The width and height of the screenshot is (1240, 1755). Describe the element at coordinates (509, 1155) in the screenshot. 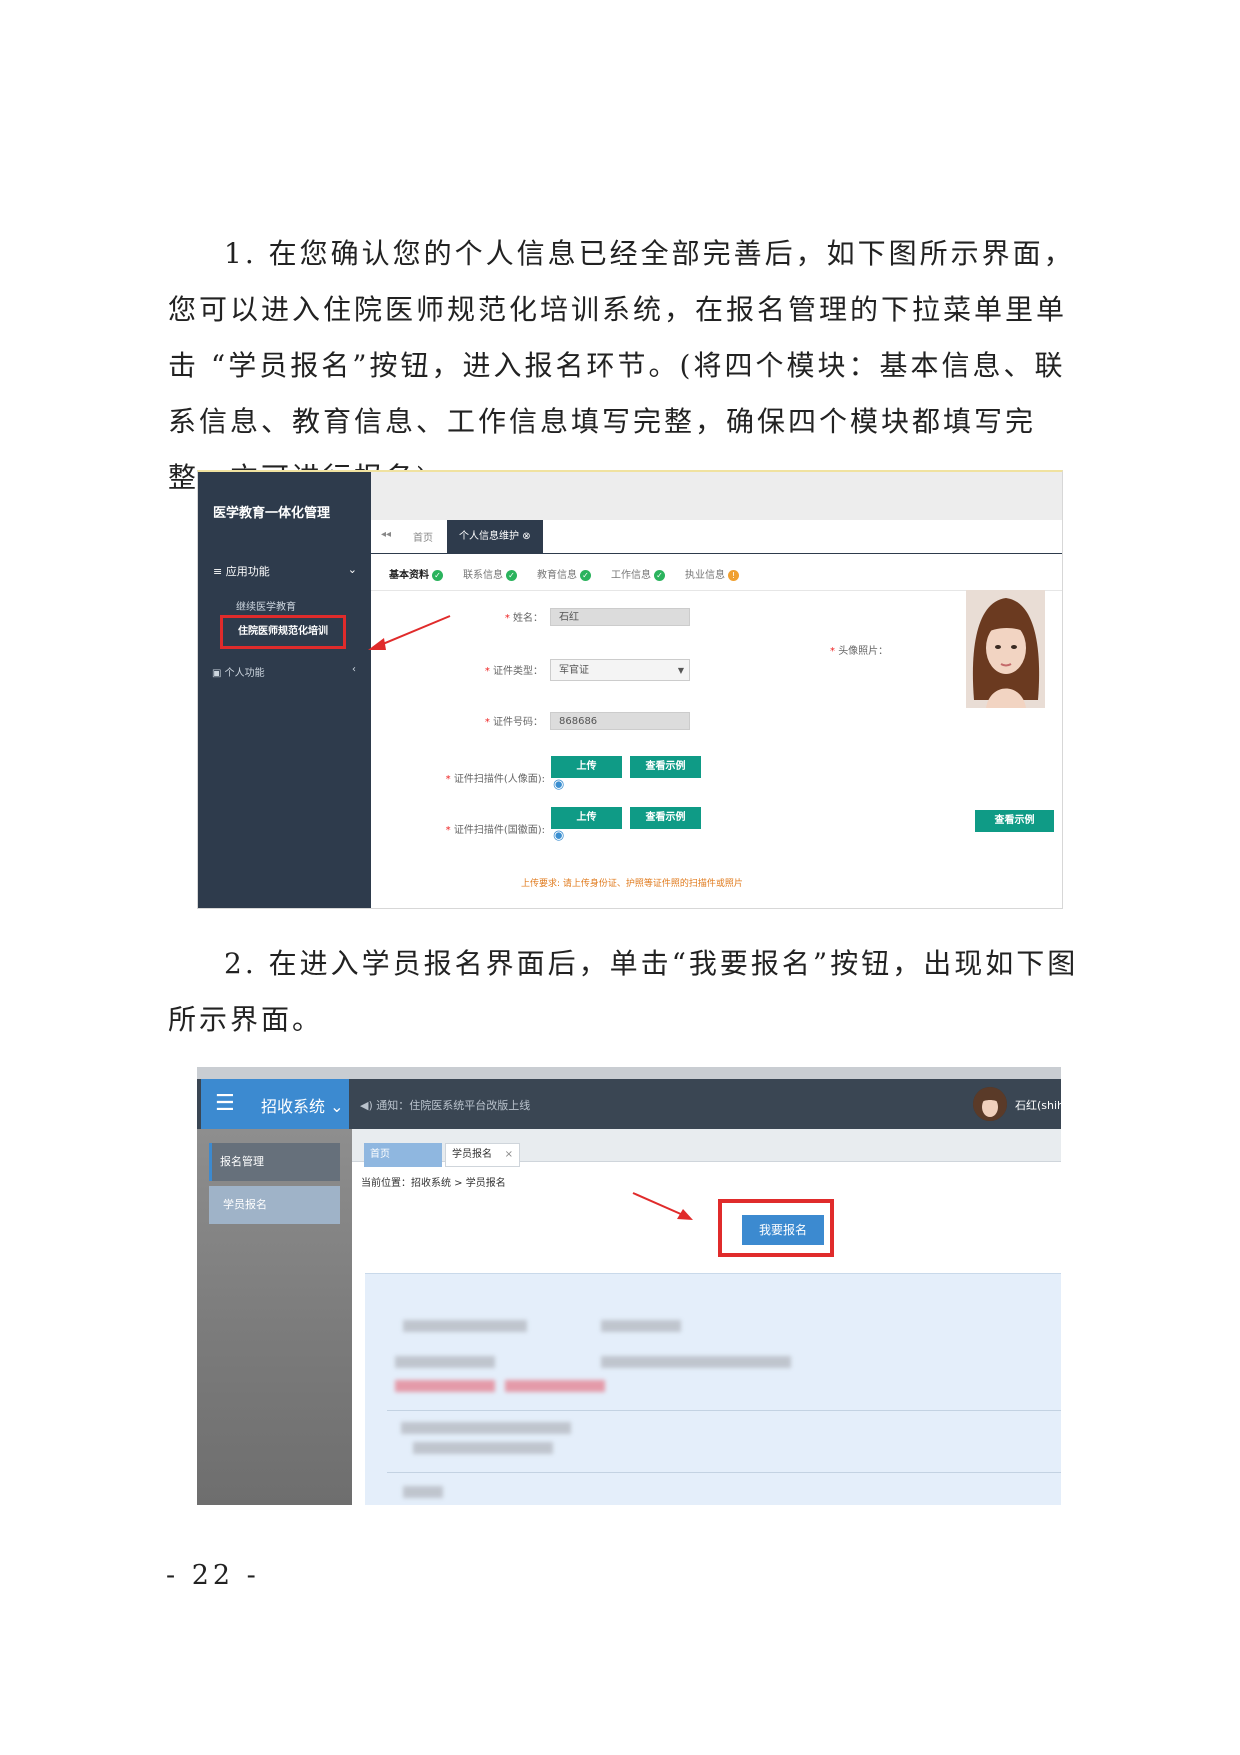

I see `close-icon: ×` at that location.